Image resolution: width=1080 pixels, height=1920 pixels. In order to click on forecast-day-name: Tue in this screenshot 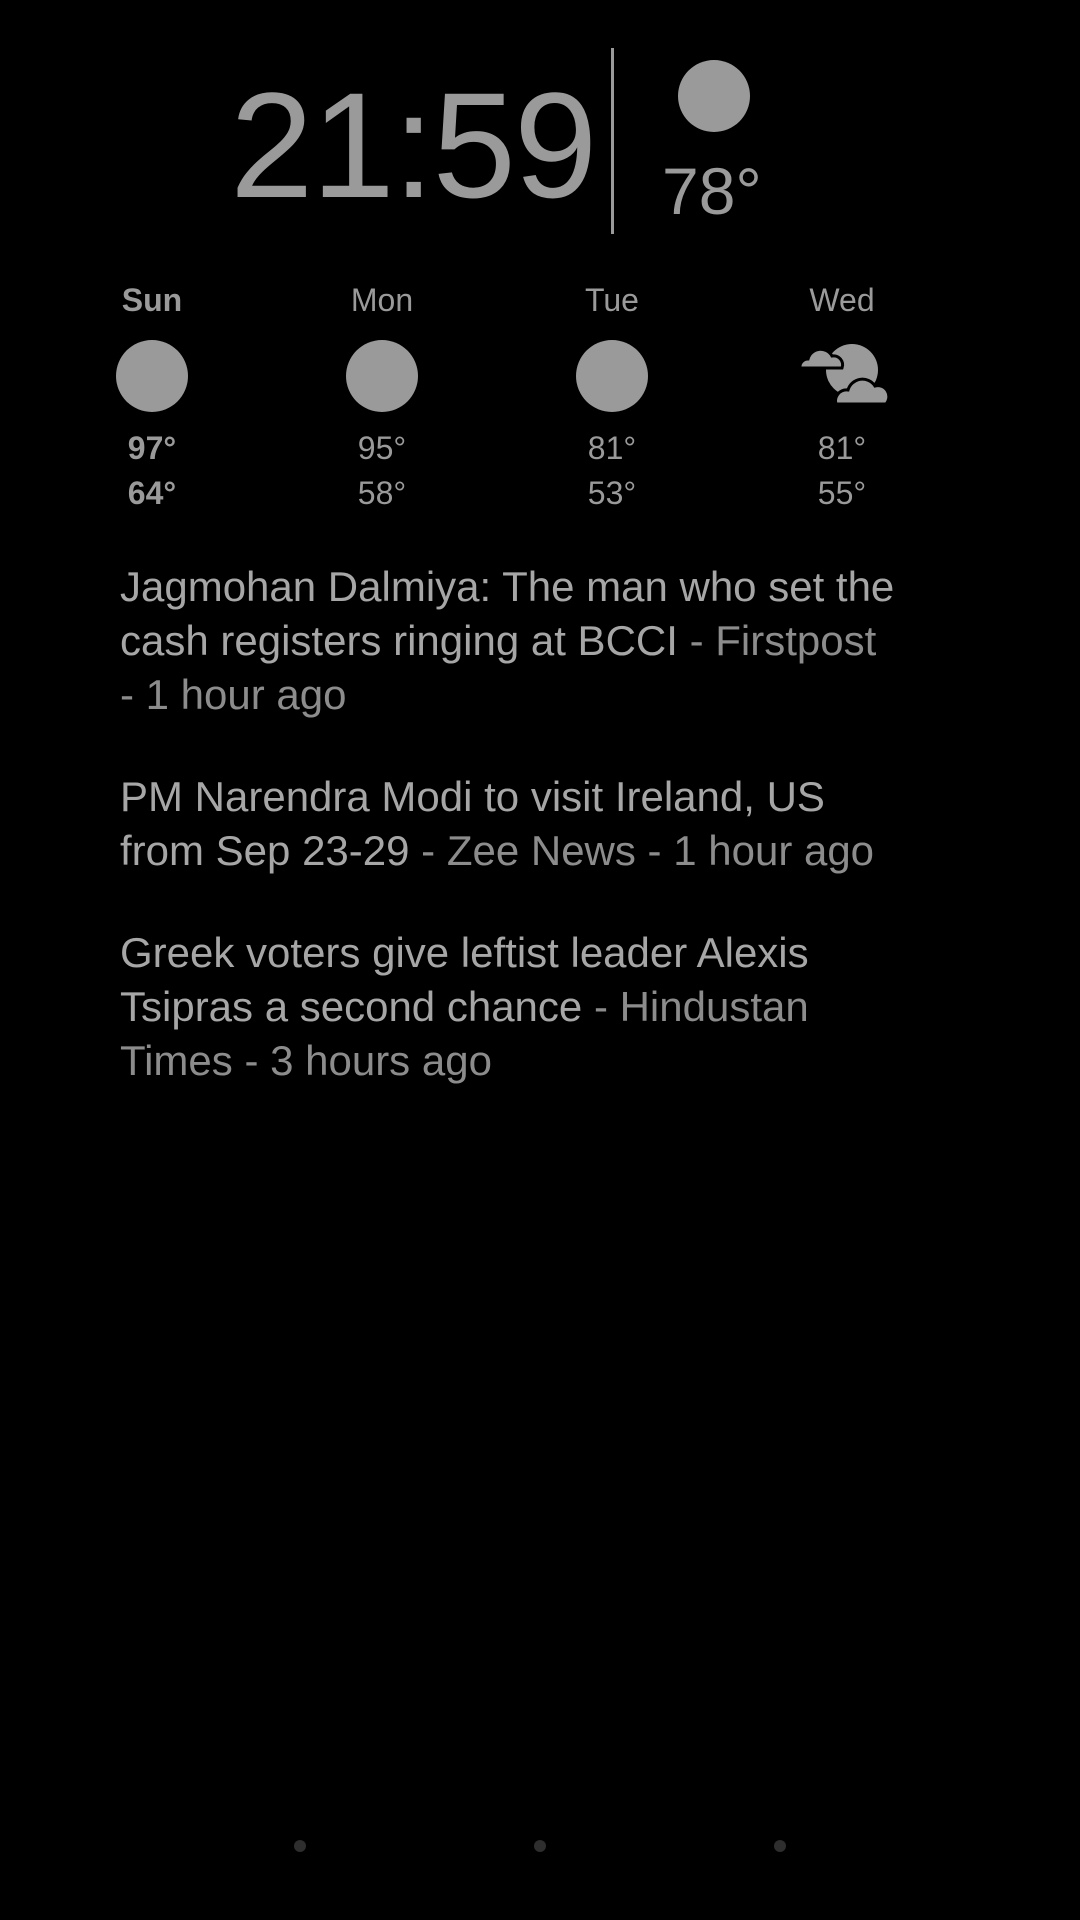, I will do `click(612, 300)`.